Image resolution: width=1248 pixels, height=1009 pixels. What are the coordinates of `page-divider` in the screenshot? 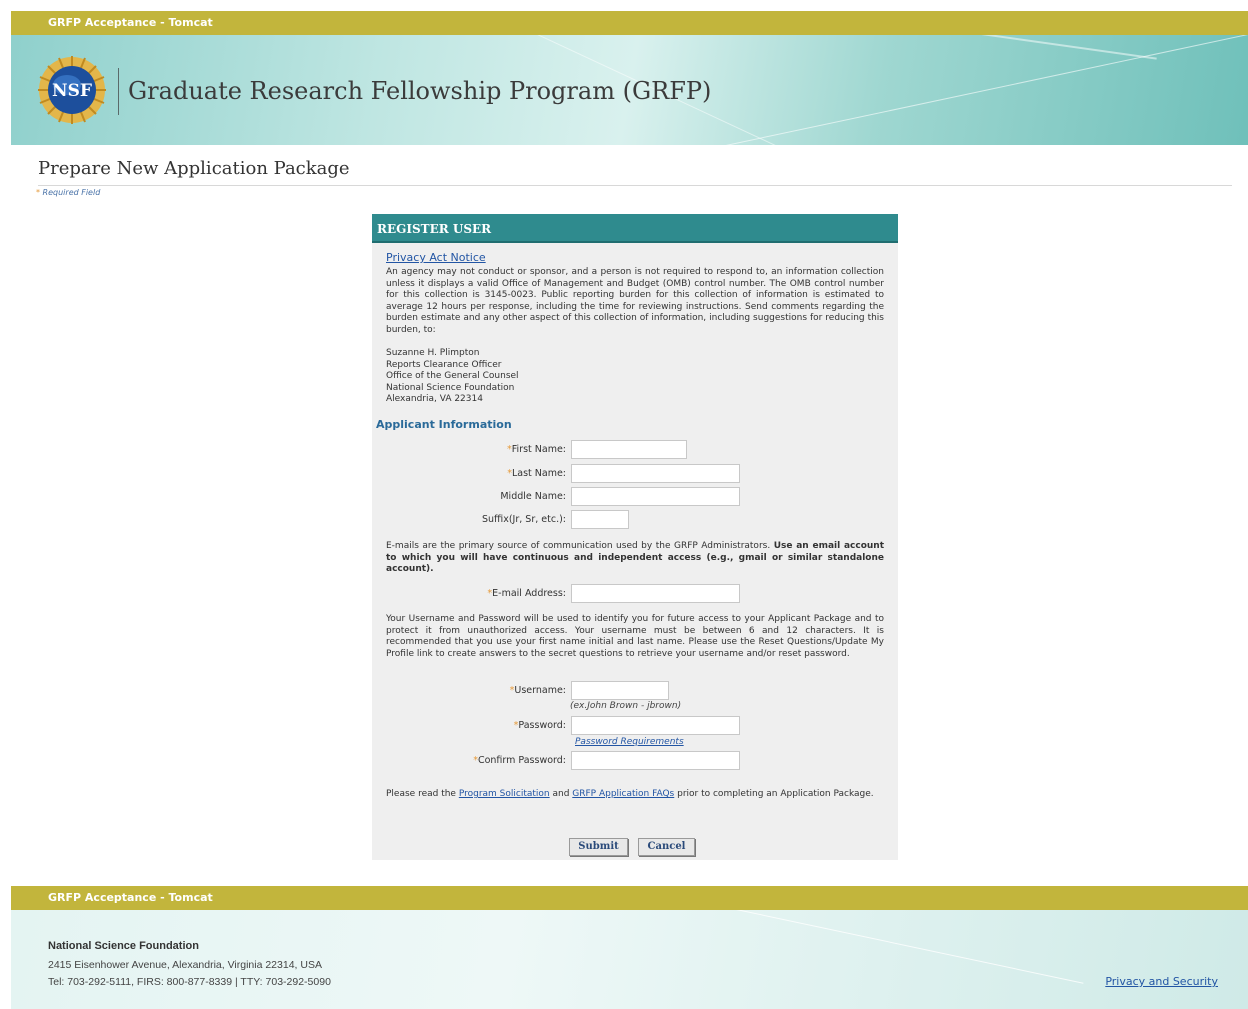 It's located at (635, 185).